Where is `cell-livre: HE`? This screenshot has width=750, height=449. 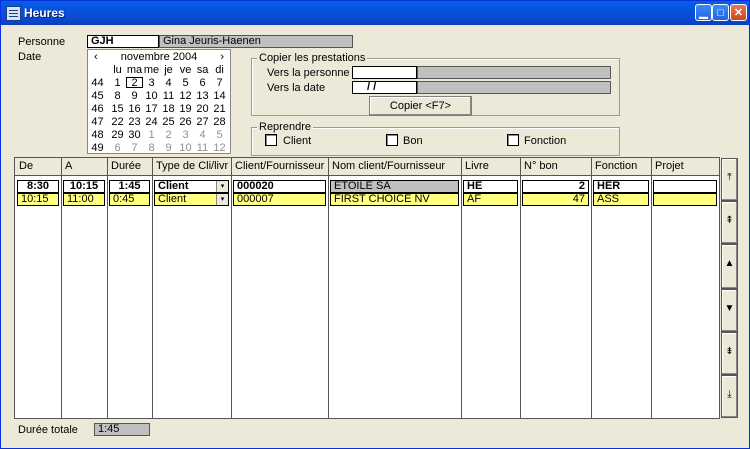 cell-livre: HE is located at coordinates (490, 186).